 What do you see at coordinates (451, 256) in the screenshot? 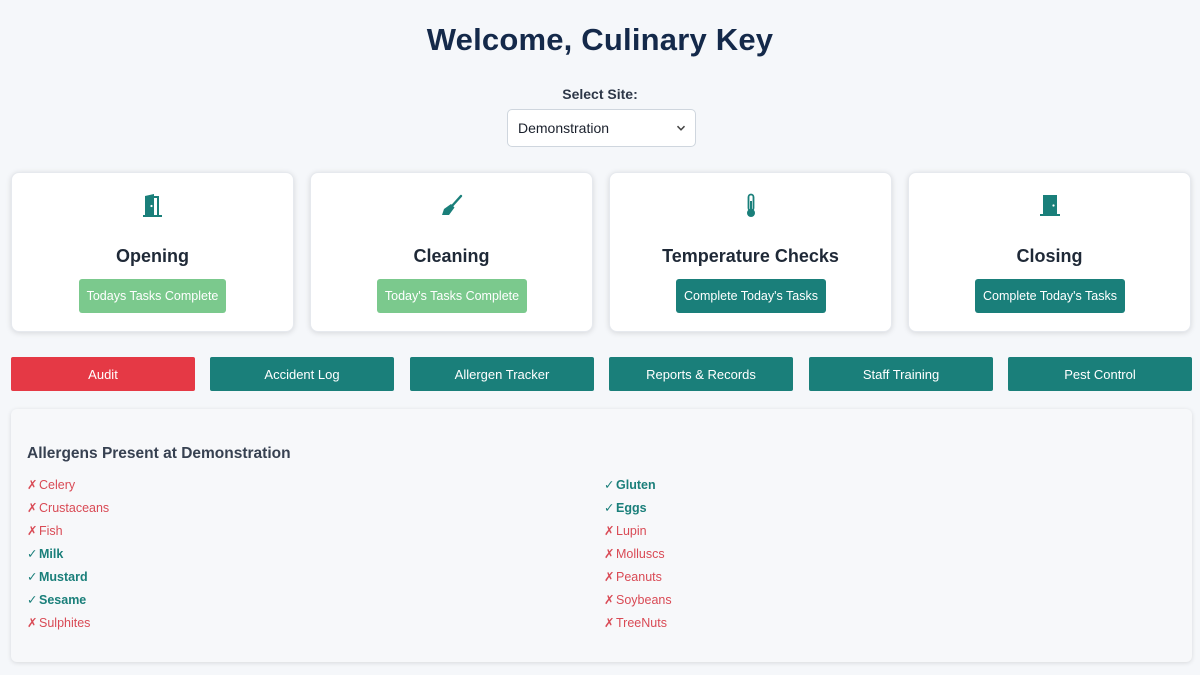
I see `card-title: Cleaning` at bounding box center [451, 256].